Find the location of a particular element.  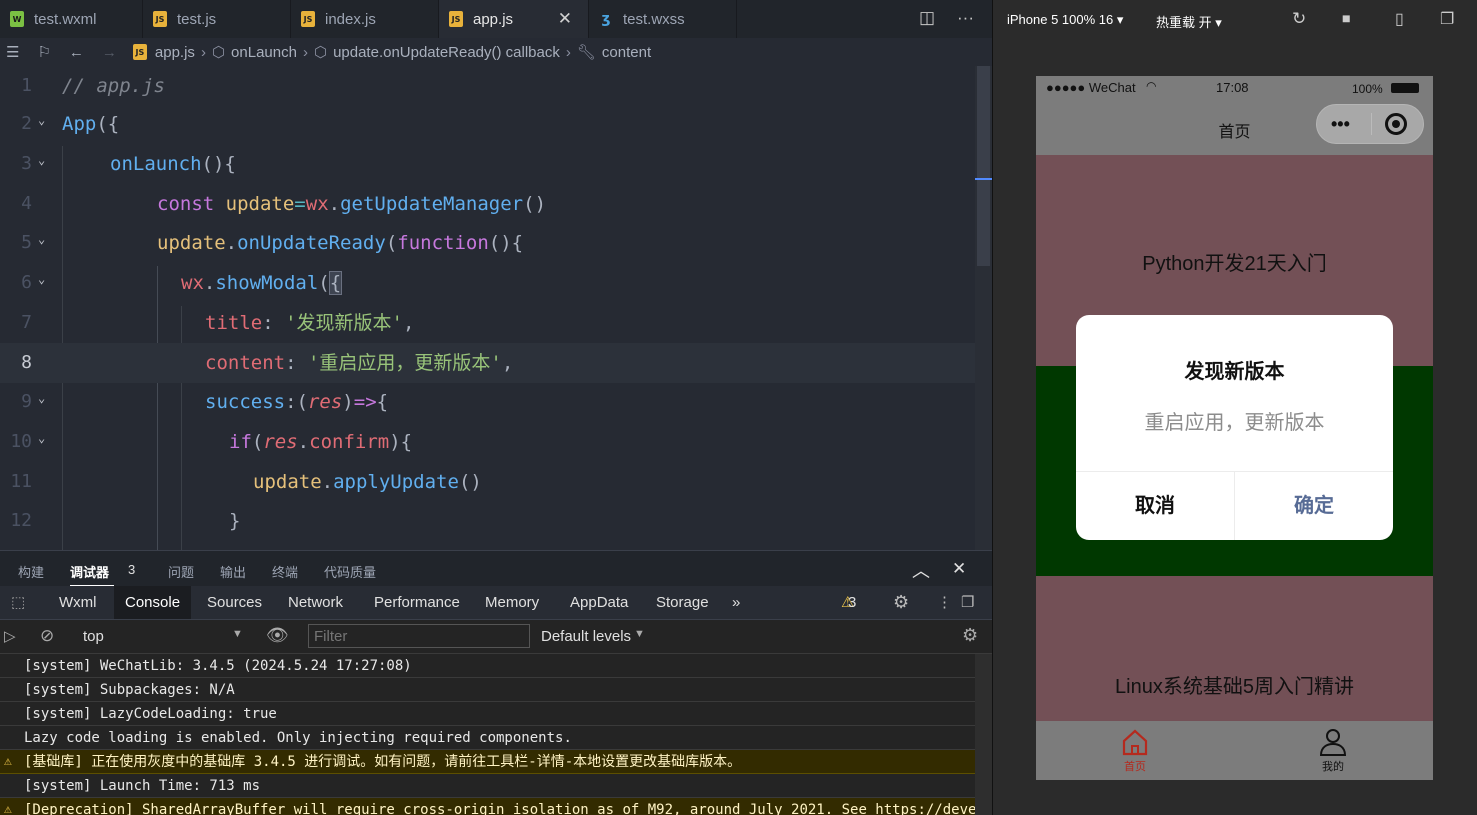

cancel-button: 取消 is located at coordinates (1155, 506).